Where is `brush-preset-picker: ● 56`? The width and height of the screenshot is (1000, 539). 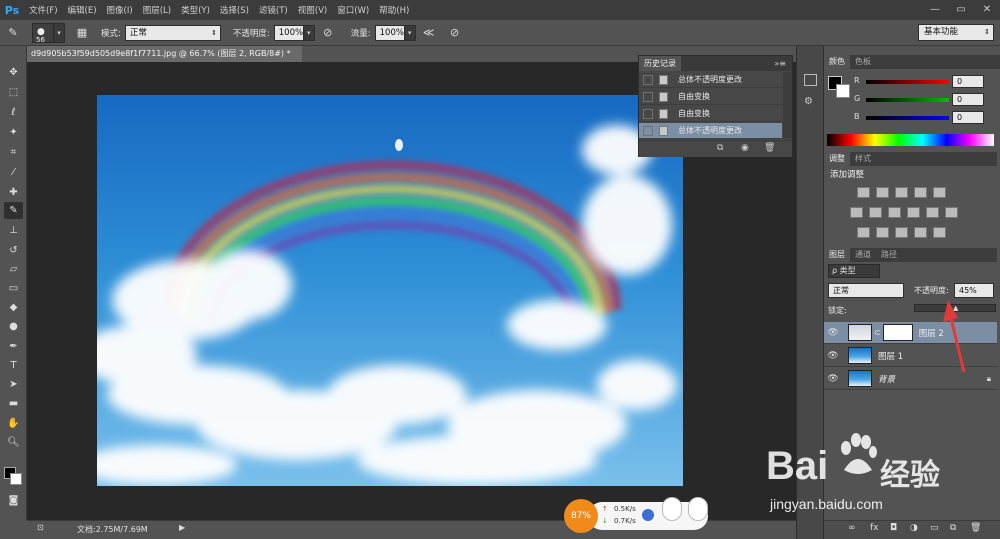
brush-preset-picker: ● 56 is located at coordinates (43, 33).